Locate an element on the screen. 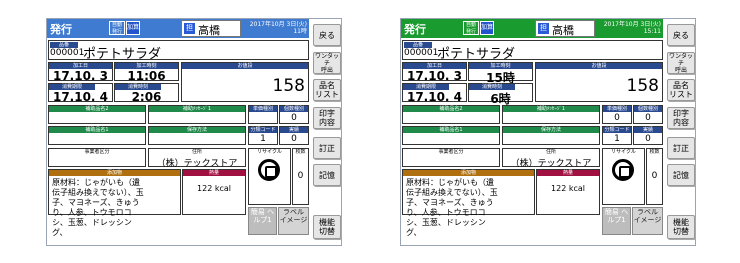  operator-name: 高橋 is located at coordinates (563, 30).